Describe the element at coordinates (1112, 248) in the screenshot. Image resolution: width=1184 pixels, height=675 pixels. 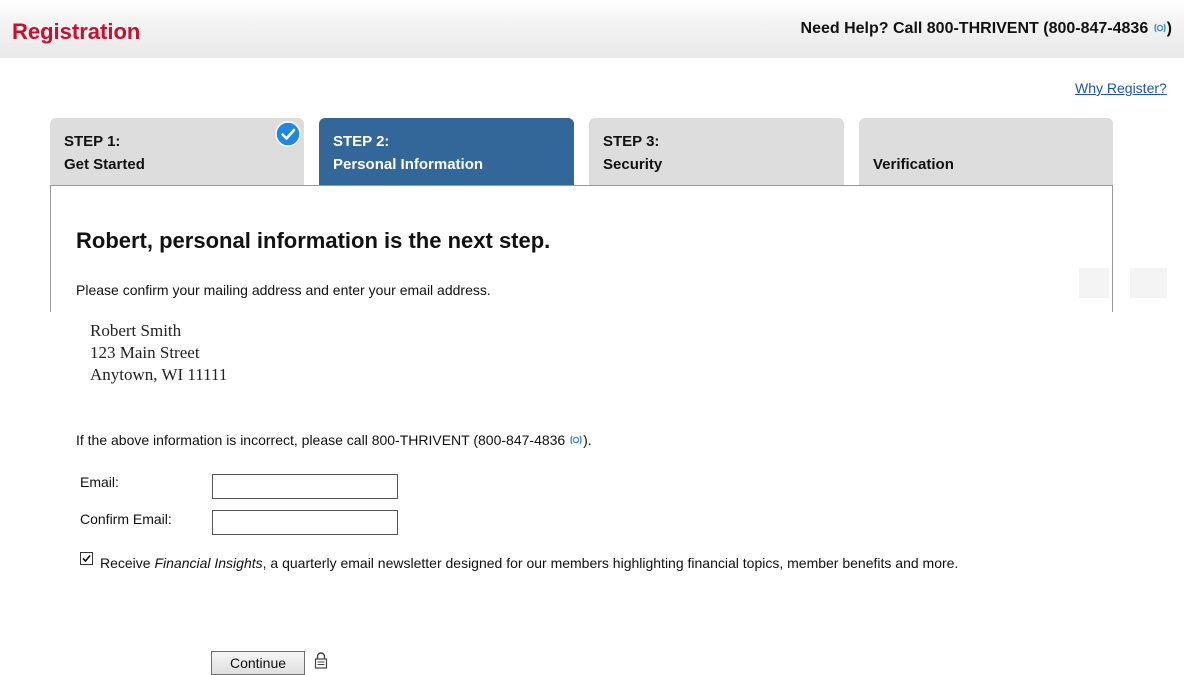
I see `panel-border-right` at that location.